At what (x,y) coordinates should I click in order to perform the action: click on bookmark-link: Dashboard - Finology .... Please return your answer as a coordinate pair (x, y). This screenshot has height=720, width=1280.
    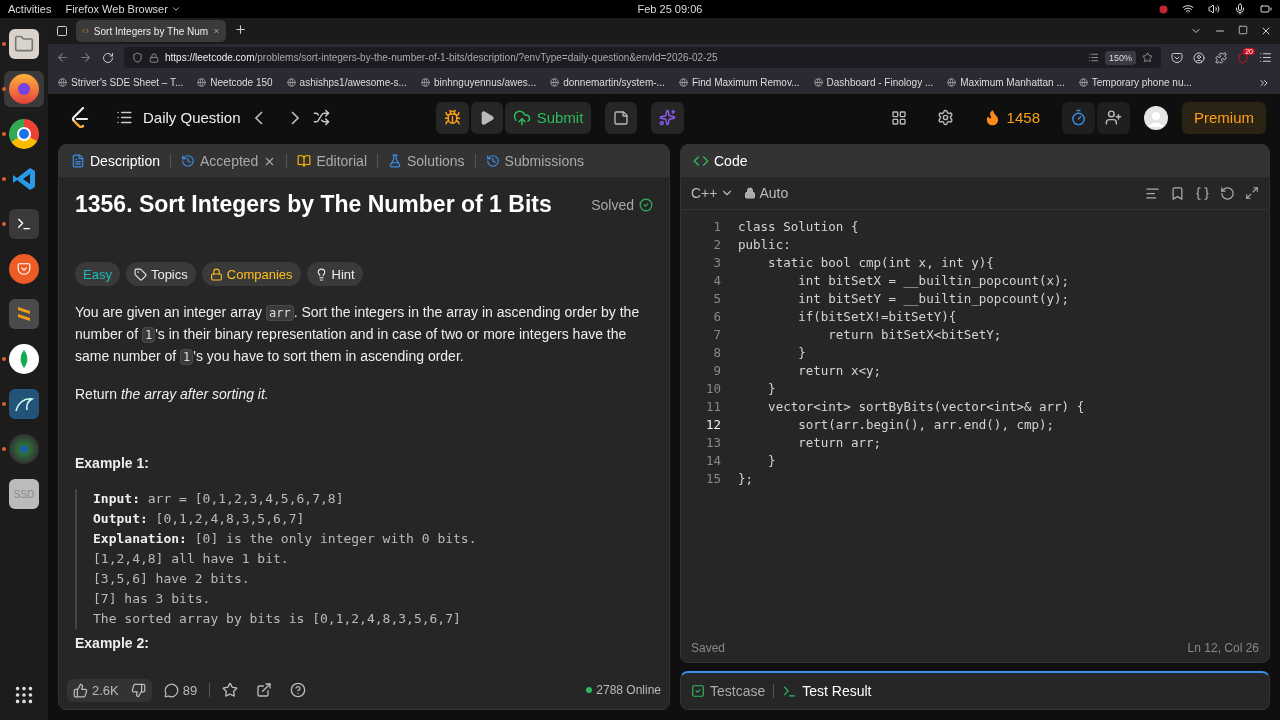
    Looking at the image, I should click on (873, 82).